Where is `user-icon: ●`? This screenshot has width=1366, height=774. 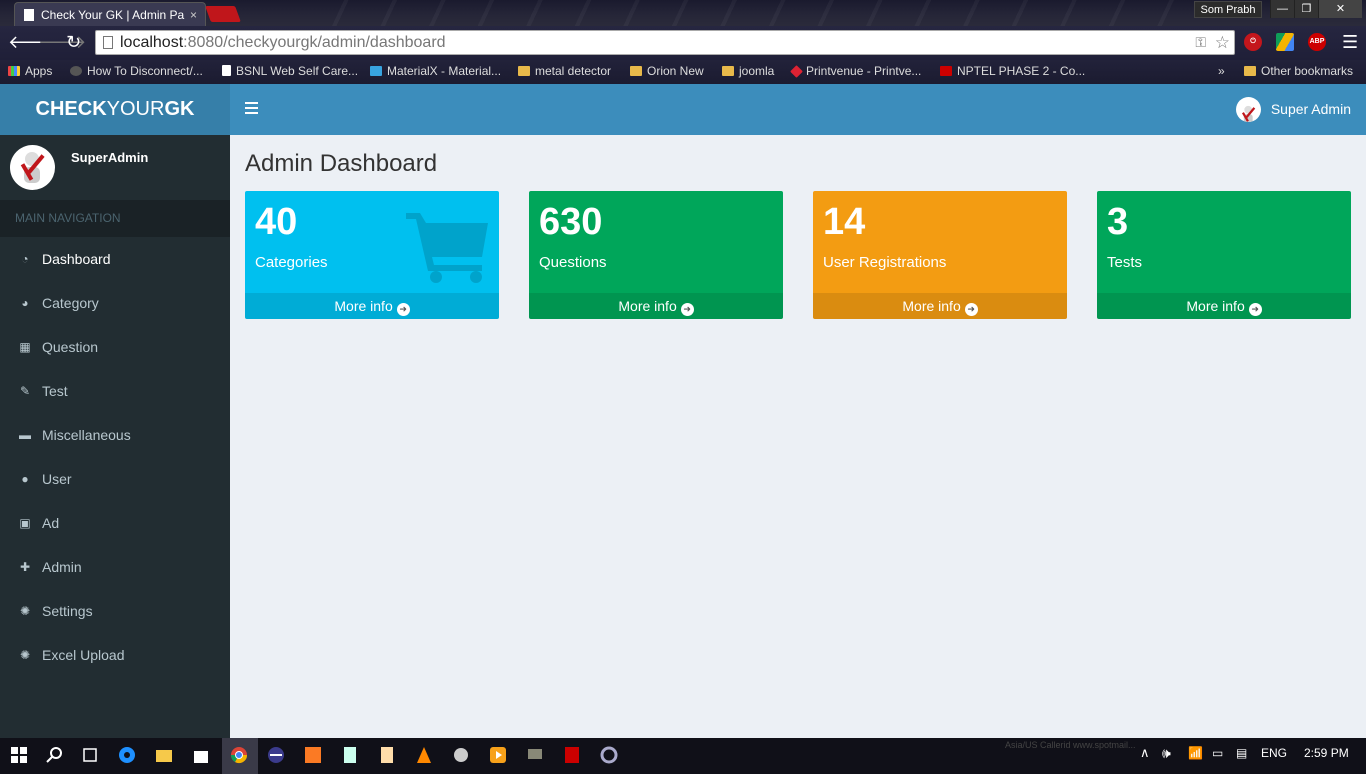 user-icon: ● is located at coordinates (25, 479).